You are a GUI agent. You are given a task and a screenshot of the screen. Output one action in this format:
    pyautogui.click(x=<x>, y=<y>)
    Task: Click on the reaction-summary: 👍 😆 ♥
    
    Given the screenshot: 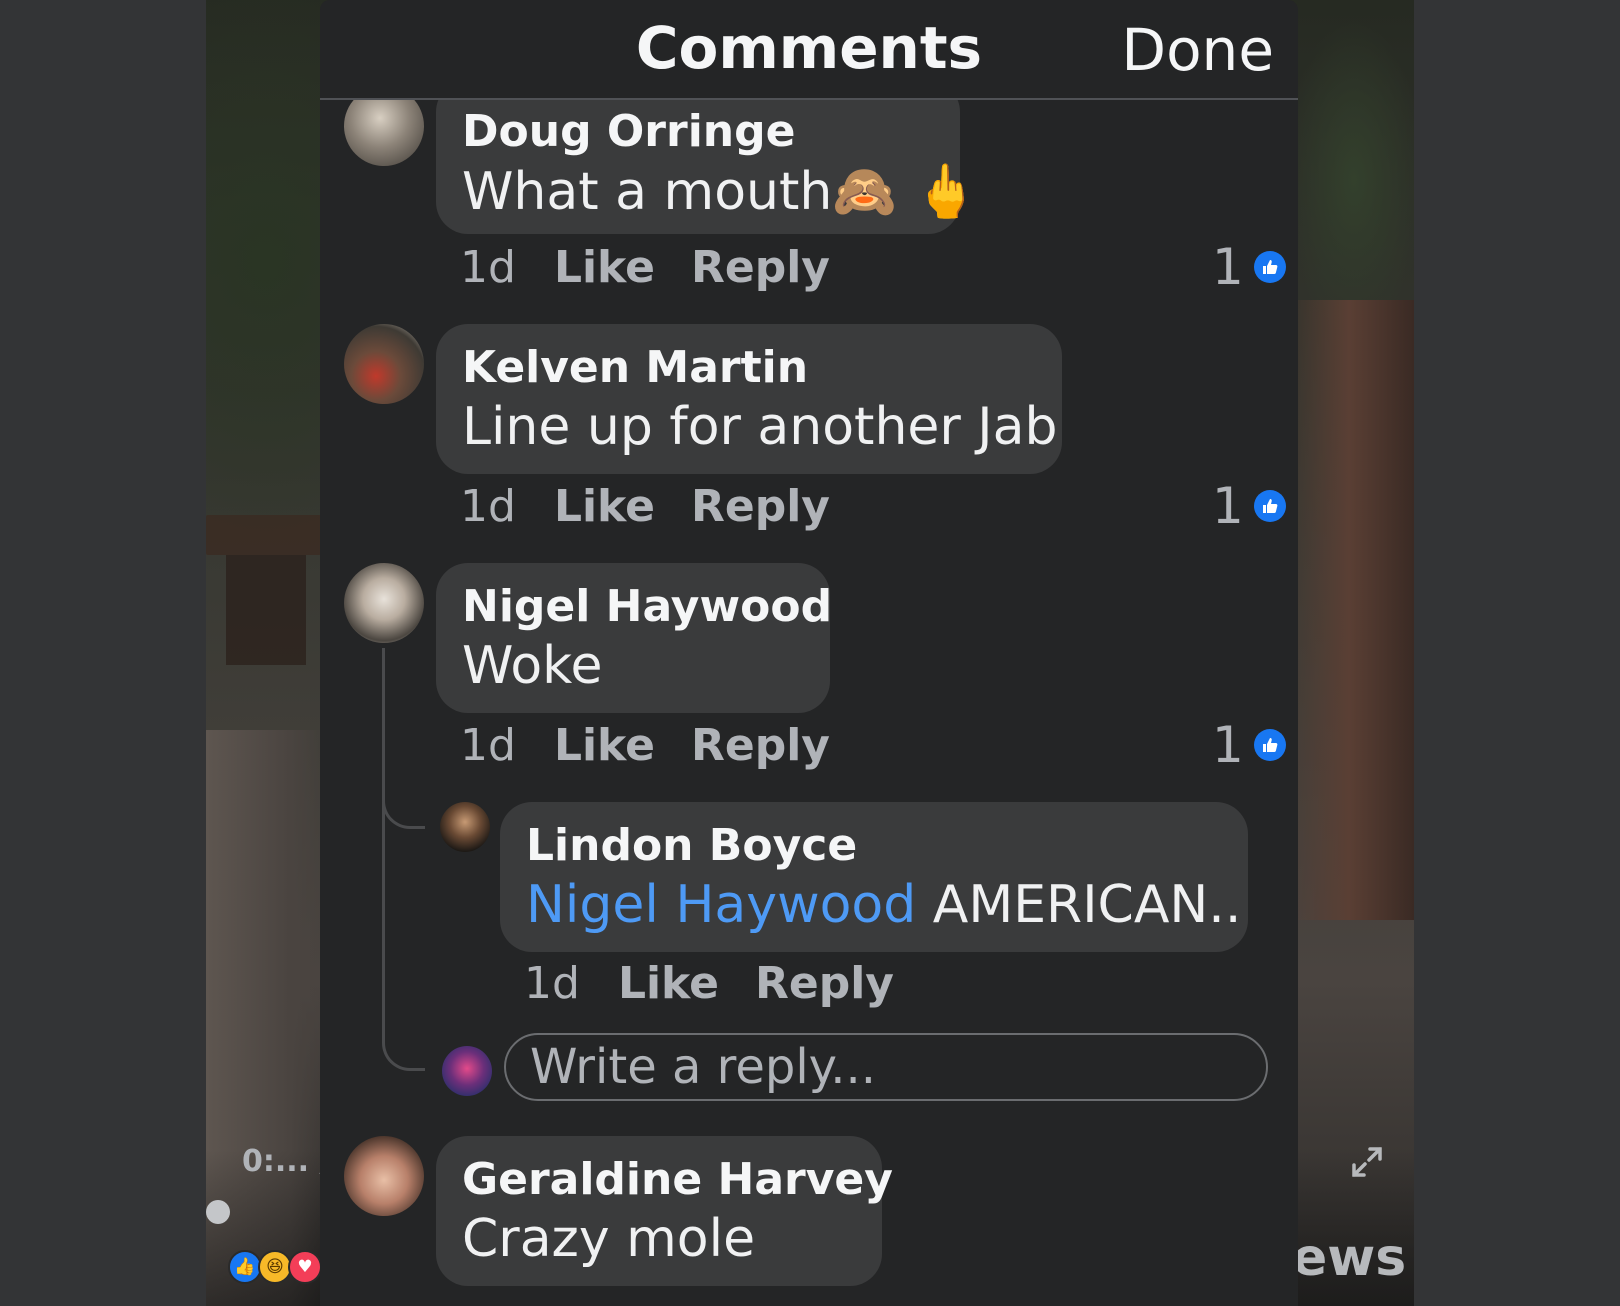 What is the action you would take?
    pyautogui.click(x=275, y=1267)
    